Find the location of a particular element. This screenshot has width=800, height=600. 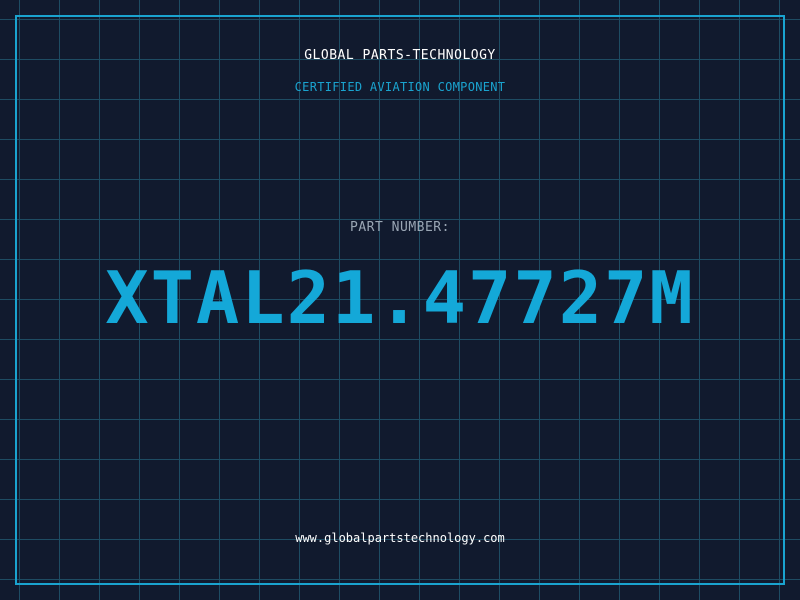

certification-tagline: CERTIFIED AVIATION COMPONENT is located at coordinates (400, 87).